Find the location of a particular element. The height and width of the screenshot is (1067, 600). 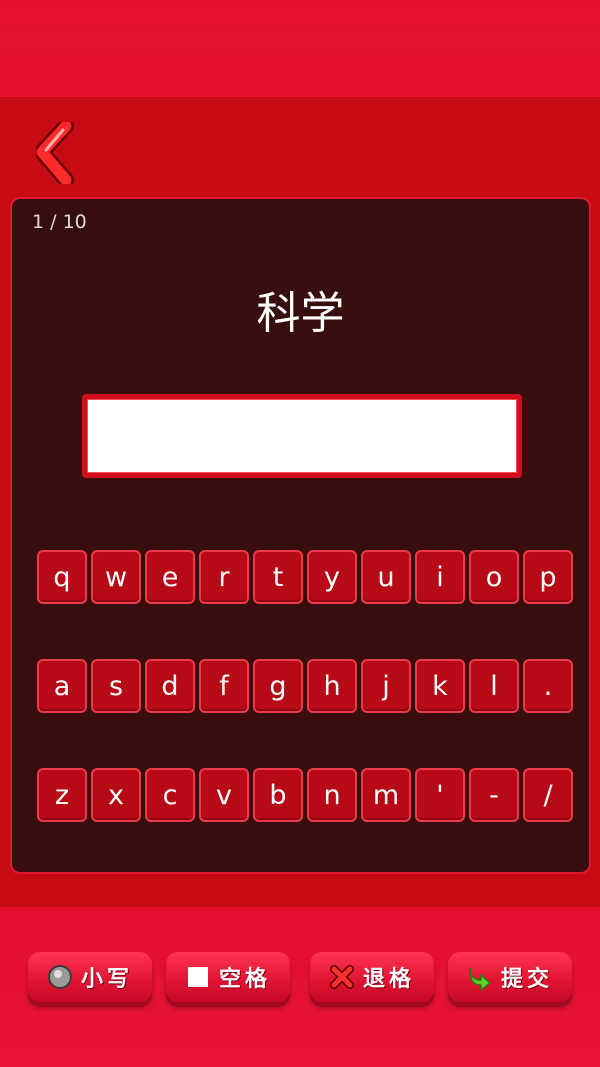

backspace-button: 退格 is located at coordinates (372, 977).